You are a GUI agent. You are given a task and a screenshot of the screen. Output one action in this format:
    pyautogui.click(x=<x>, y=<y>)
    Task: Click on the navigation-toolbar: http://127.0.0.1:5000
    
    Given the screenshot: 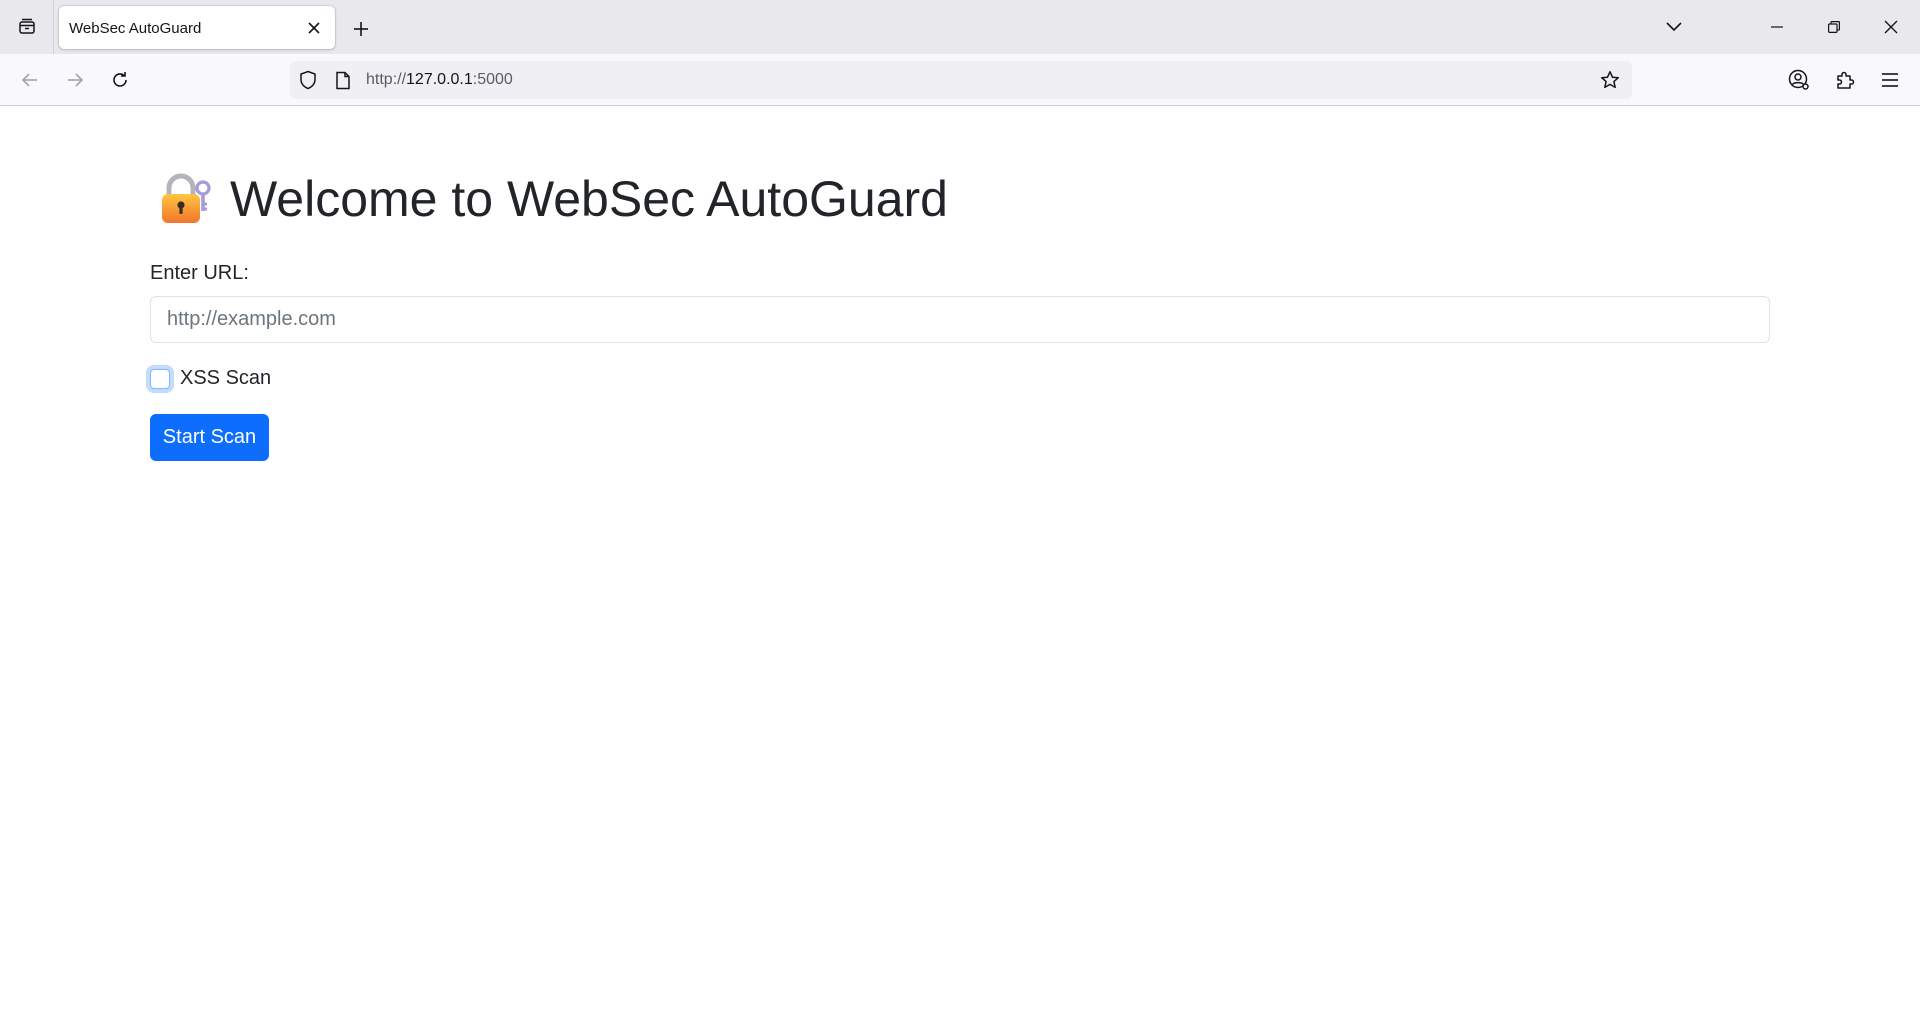 What is the action you would take?
    pyautogui.click(x=960, y=80)
    